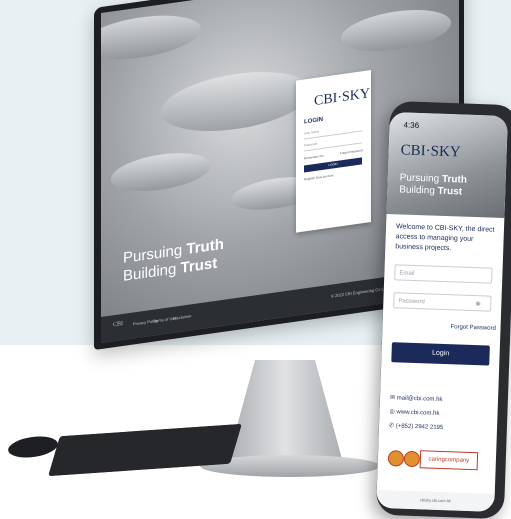  What do you see at coordinates (454, 179) in the screenshot?
I see `tagline-line1-bold: Truth` at bounding box center [454, 179].